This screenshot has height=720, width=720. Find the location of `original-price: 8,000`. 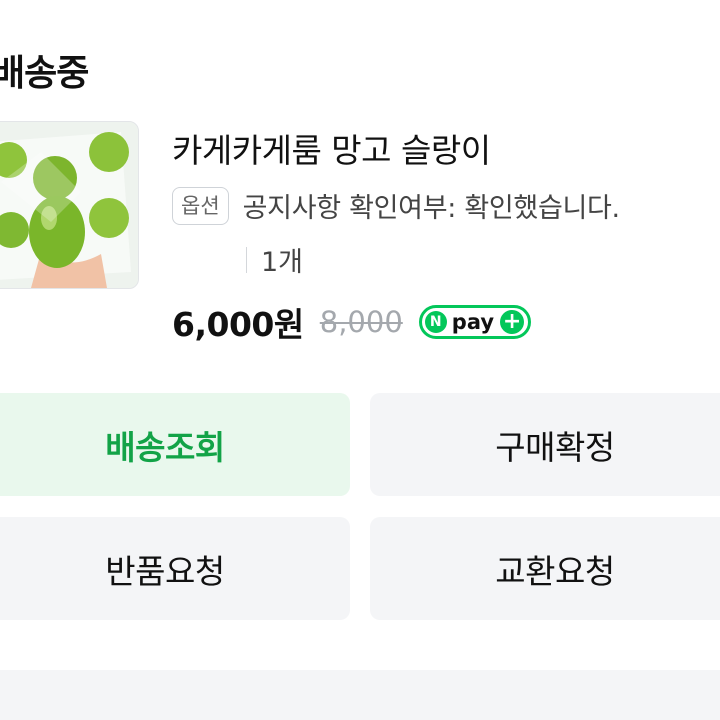

original-price: 8,000 is located at coordinates (361, 322).